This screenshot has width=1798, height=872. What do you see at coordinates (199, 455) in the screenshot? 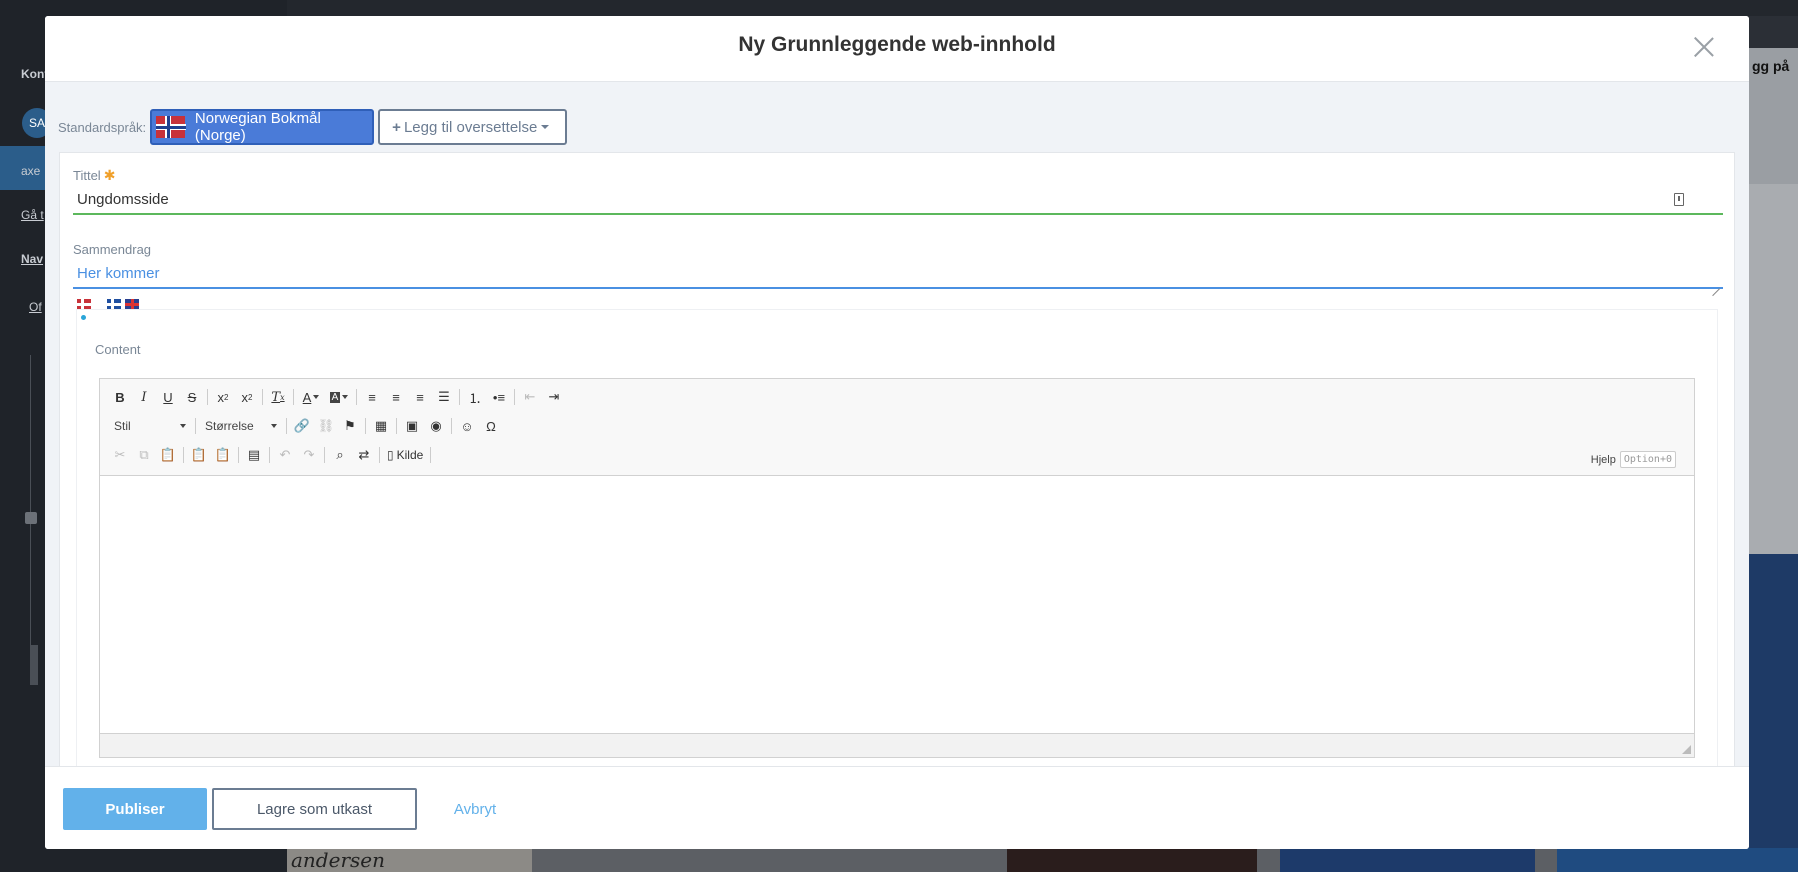
I see `paste-text-icon: 📋` at bounding box center [199, 455].